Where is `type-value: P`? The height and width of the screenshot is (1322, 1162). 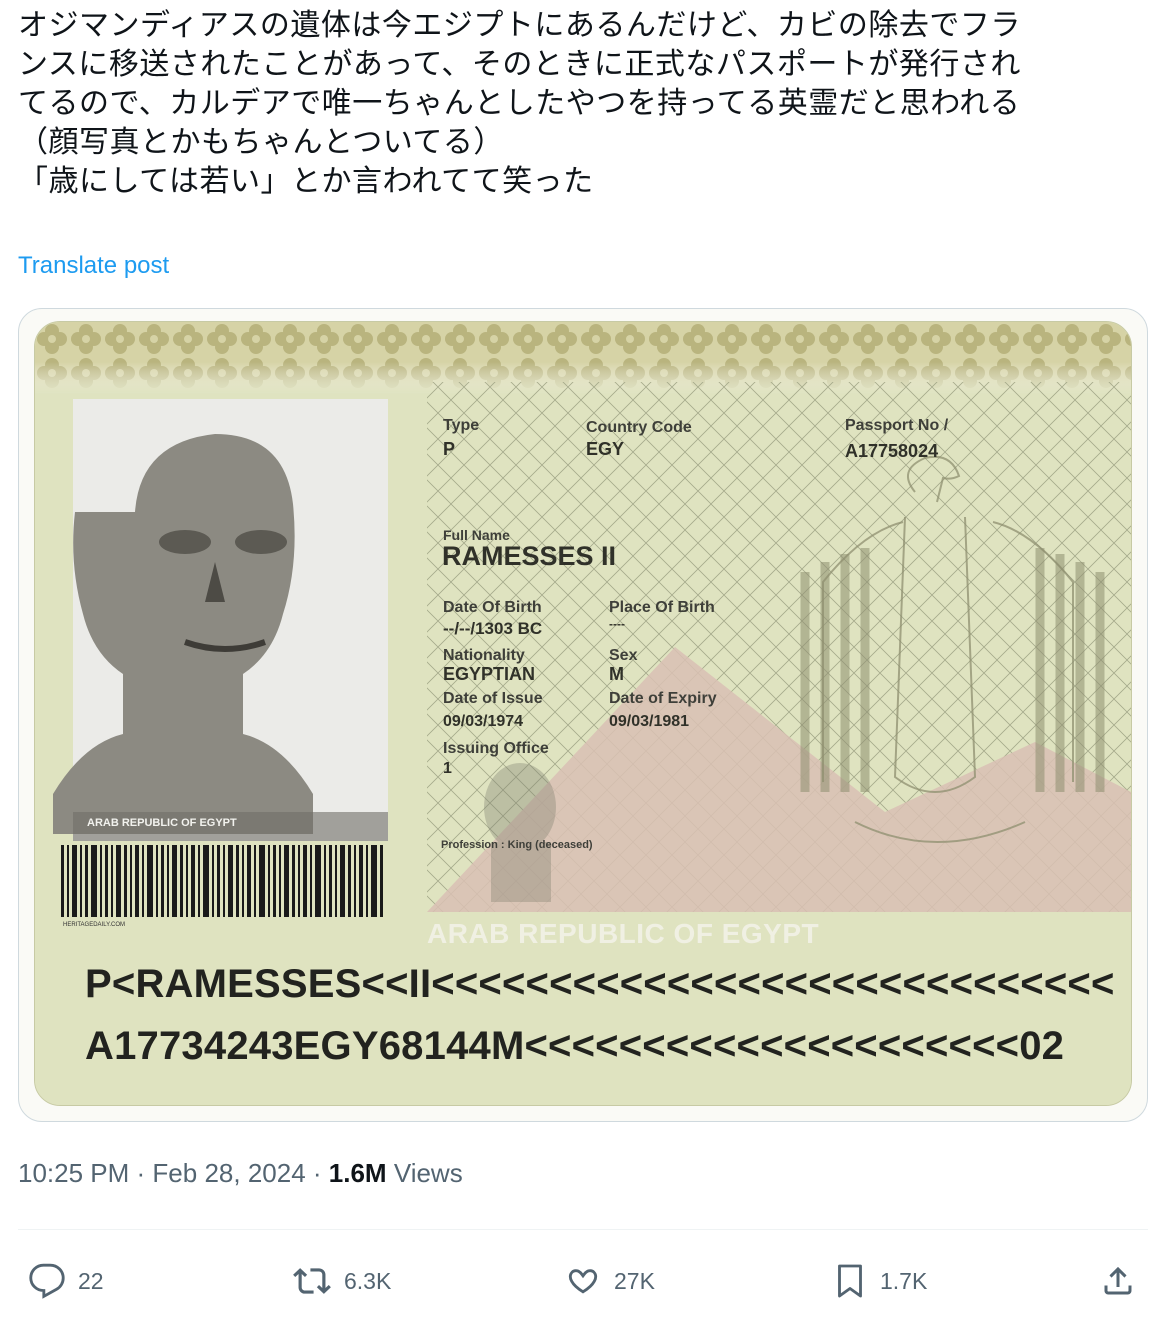
type-value: P is located at coordinates (449, 449).